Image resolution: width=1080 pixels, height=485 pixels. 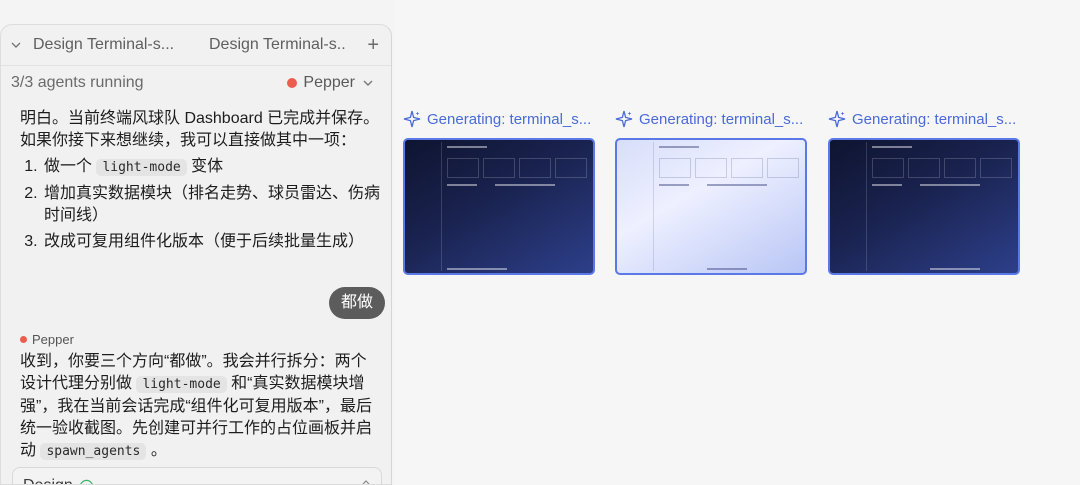 I want to click on tab-design-terminal-2: Design Terminal-s.., so click(x=277, y=45).